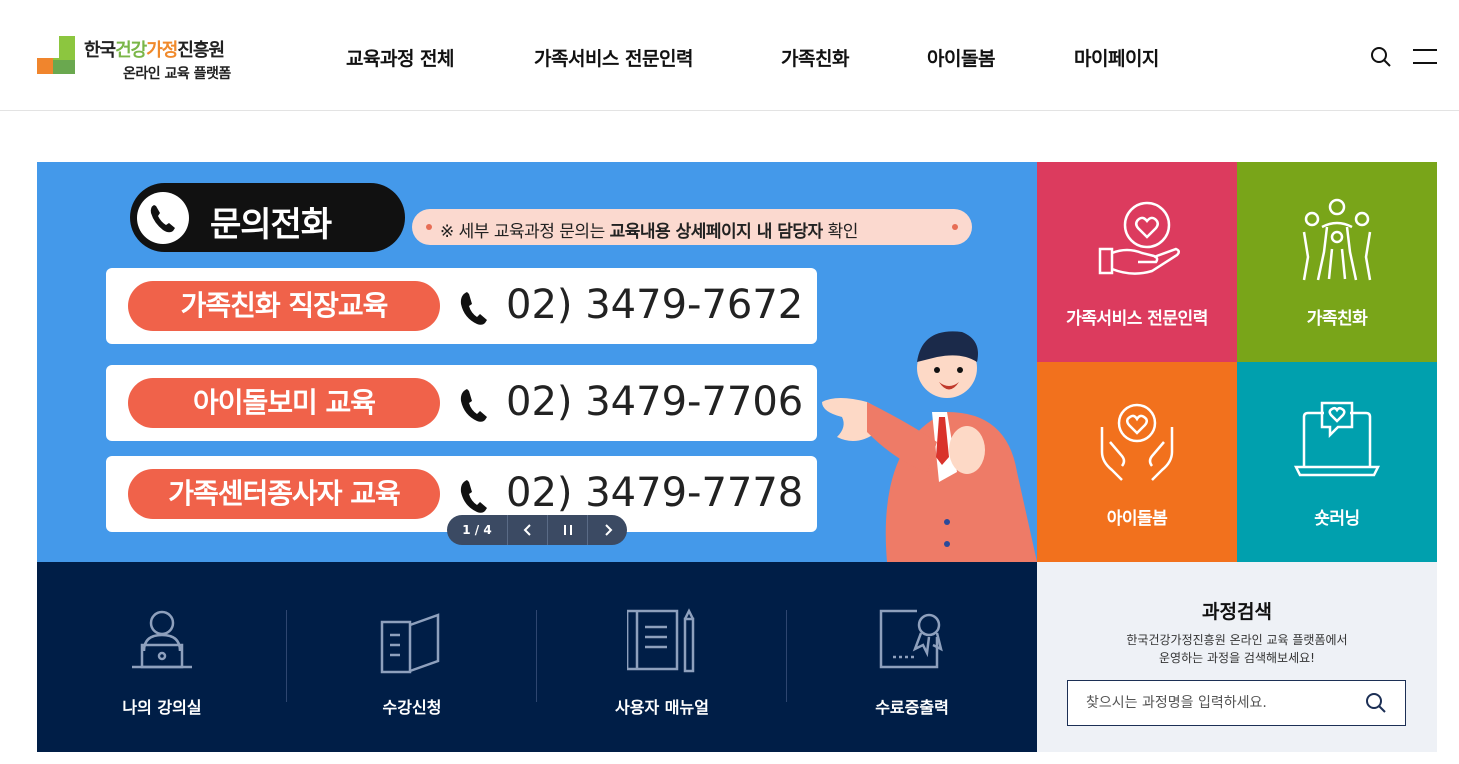  I want to click on quick-menu-label: 수료증출력, so click(912, 707).